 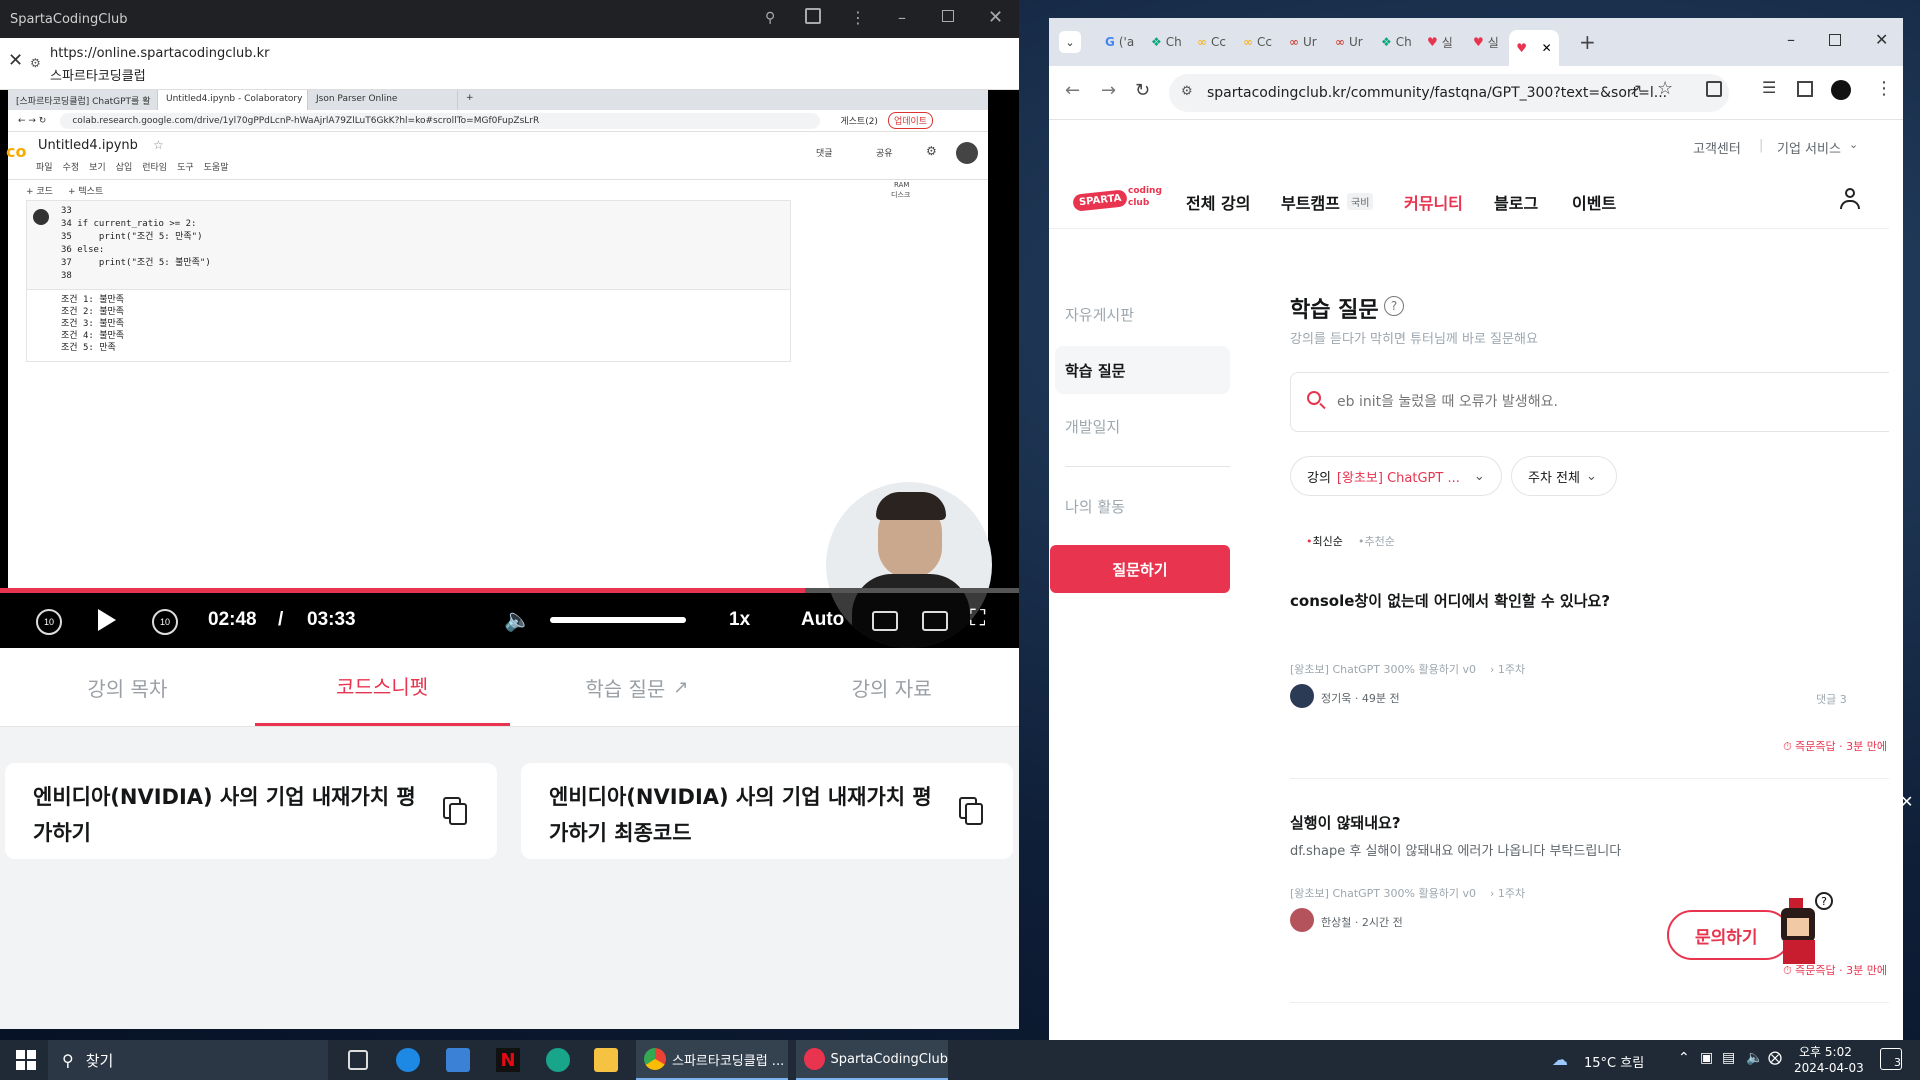 What do you see at coordinates (606, 1060) in the screenshot?
I see `file-explorer-icon` at bounding box center [606, 1060].